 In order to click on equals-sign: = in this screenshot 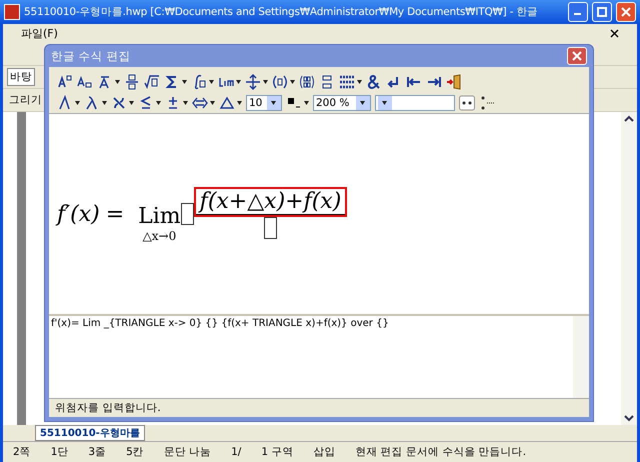, I will do `click(115, 214)`.